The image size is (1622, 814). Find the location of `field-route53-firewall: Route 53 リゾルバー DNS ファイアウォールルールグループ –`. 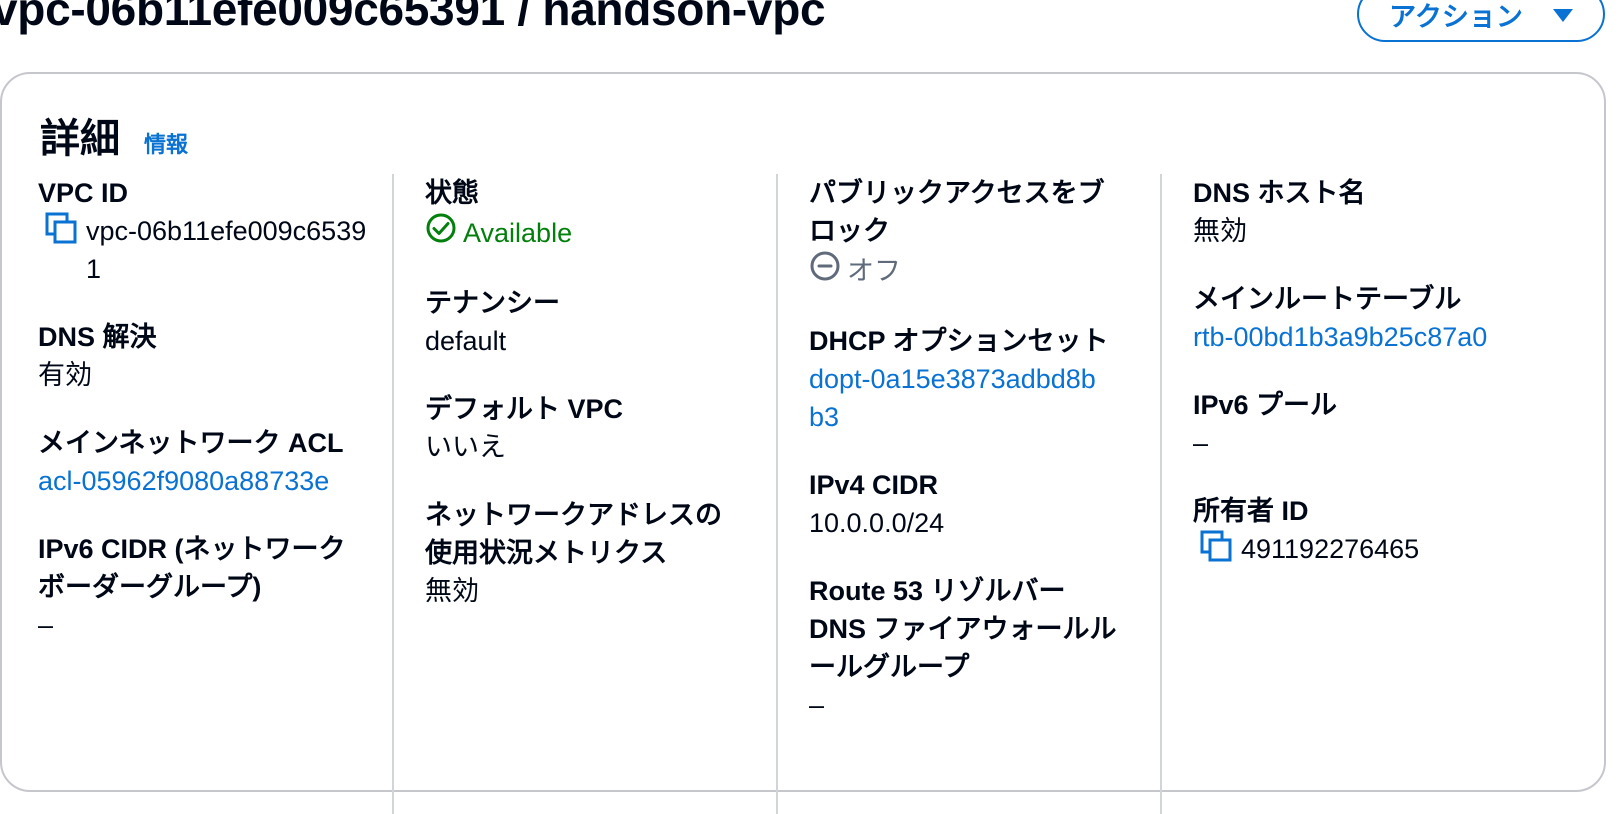

field-route53-firewall: Route 53 リゾルバー DNS ファイアウォールルールグループ – is located at coordinates (974, 648).